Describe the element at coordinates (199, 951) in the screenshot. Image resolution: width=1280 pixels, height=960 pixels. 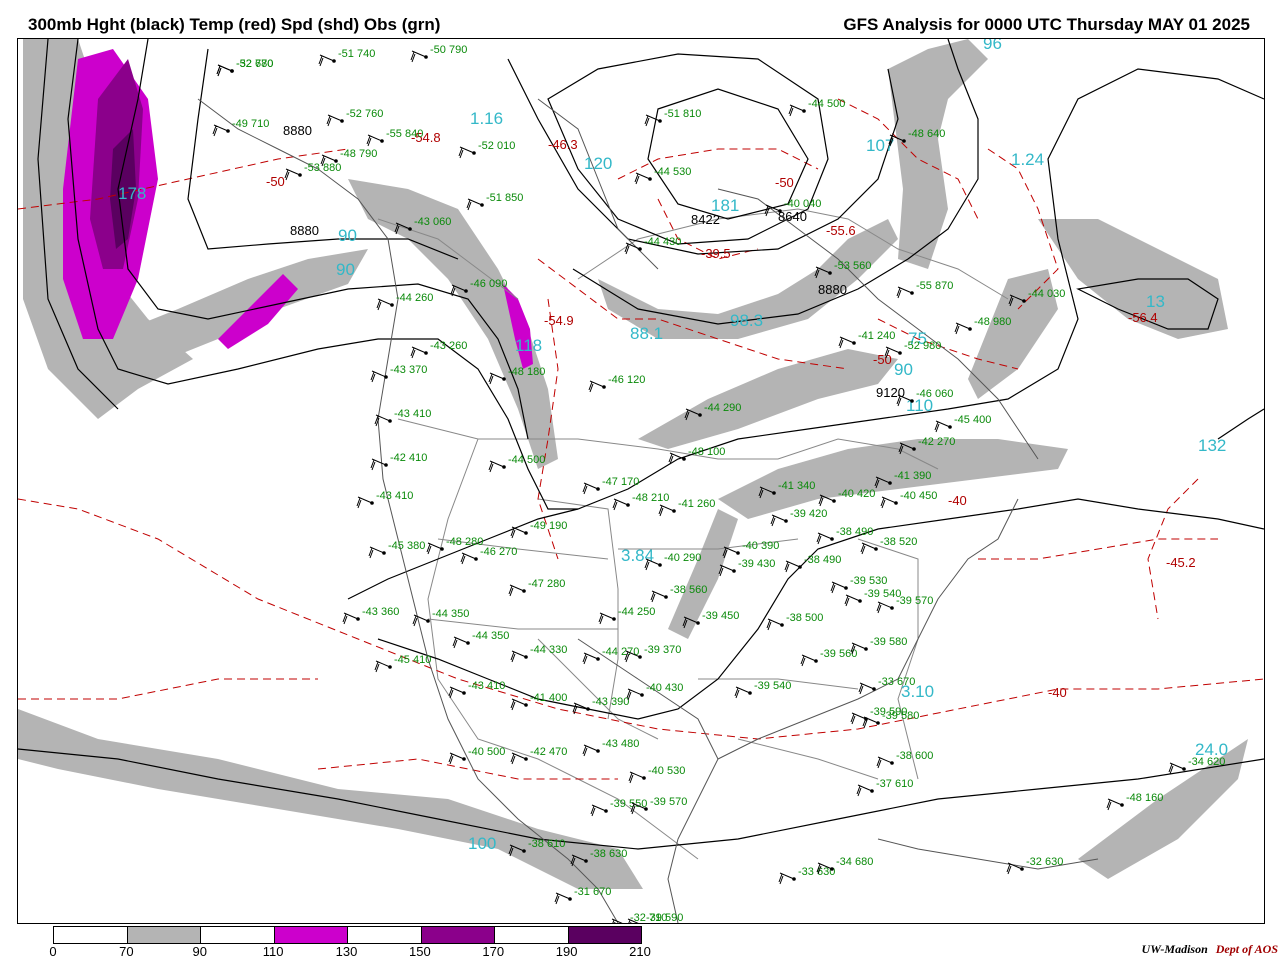
I see `legend-tick: 90` at that location.